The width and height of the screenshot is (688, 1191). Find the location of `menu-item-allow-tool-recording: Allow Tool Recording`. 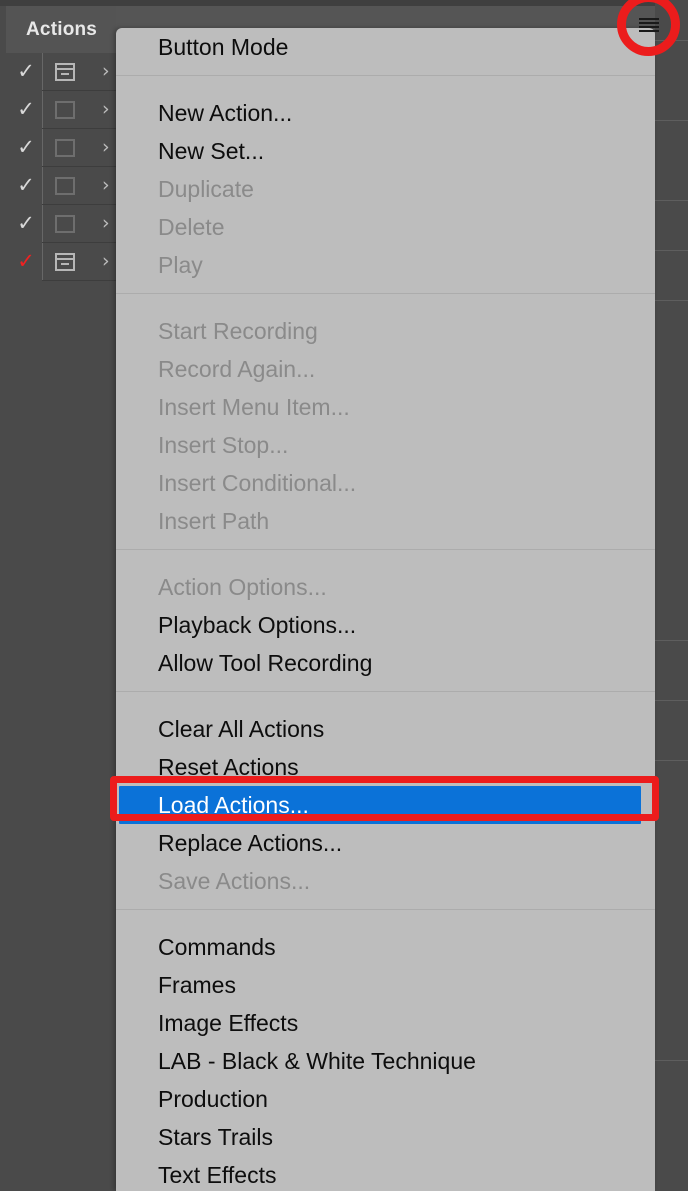

menu-item-allow-tool-recording: Allow Tool Recording is located at coordinates (385, 663).